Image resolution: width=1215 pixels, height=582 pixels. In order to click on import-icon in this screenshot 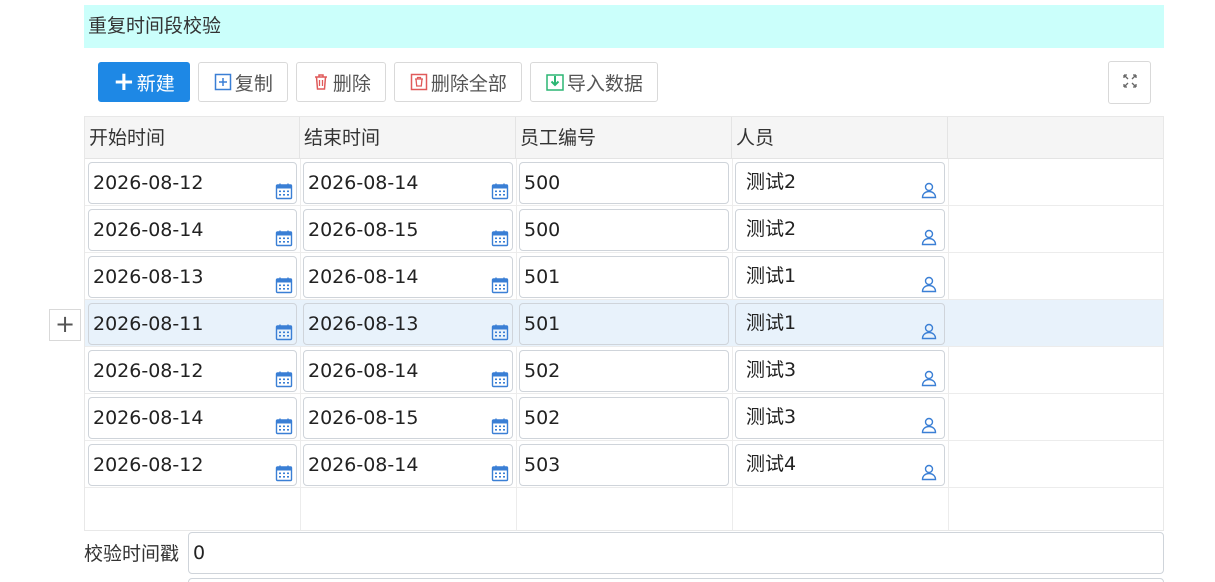, I will do `click(555, 82)`.